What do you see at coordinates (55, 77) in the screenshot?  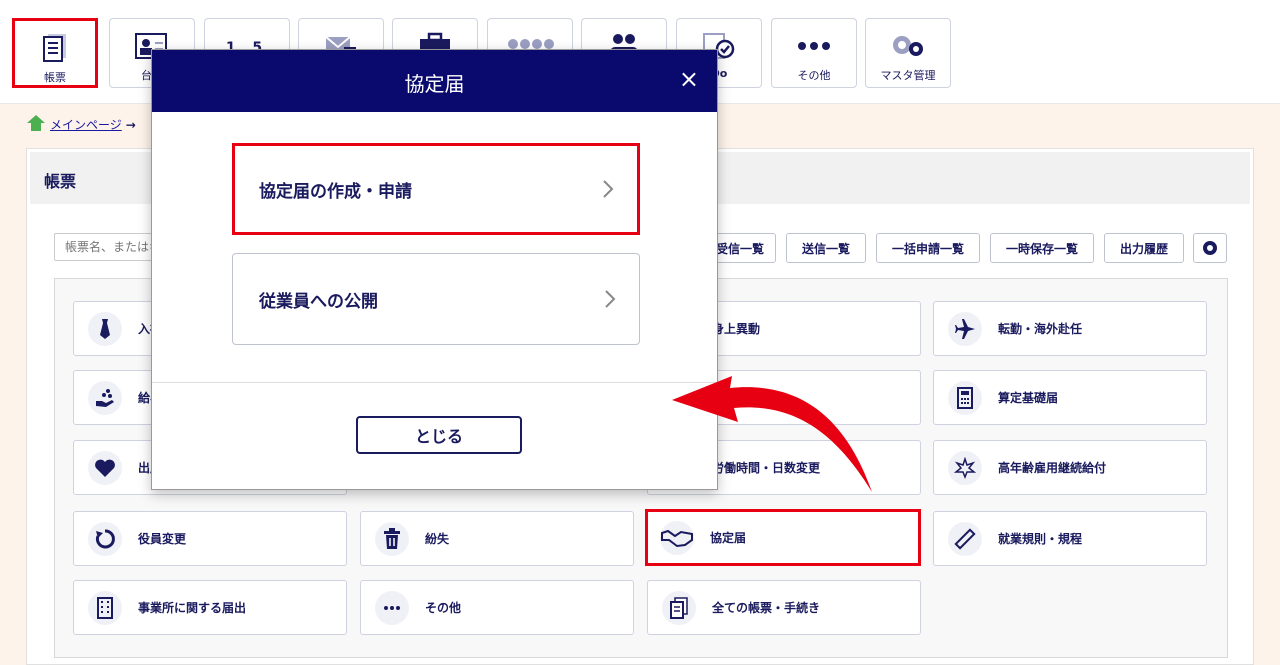 I see `toolbar-label: 帳票` at bounding box center [55, 77].